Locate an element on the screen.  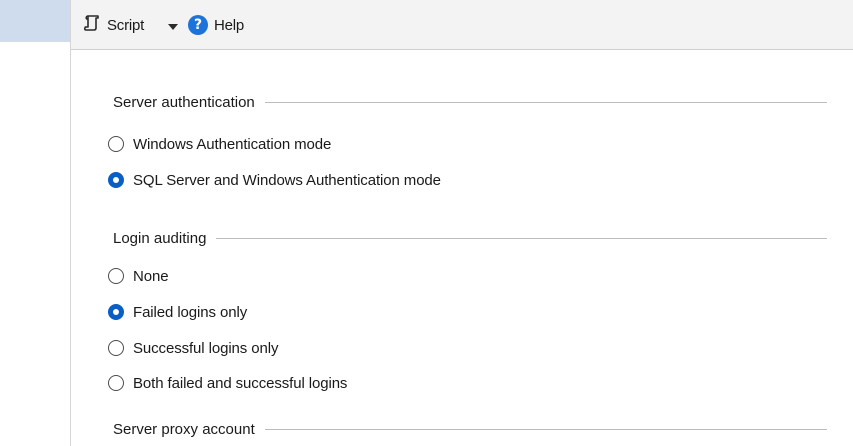
radio-label: Failed logins only is located at coordinates (190, 312).